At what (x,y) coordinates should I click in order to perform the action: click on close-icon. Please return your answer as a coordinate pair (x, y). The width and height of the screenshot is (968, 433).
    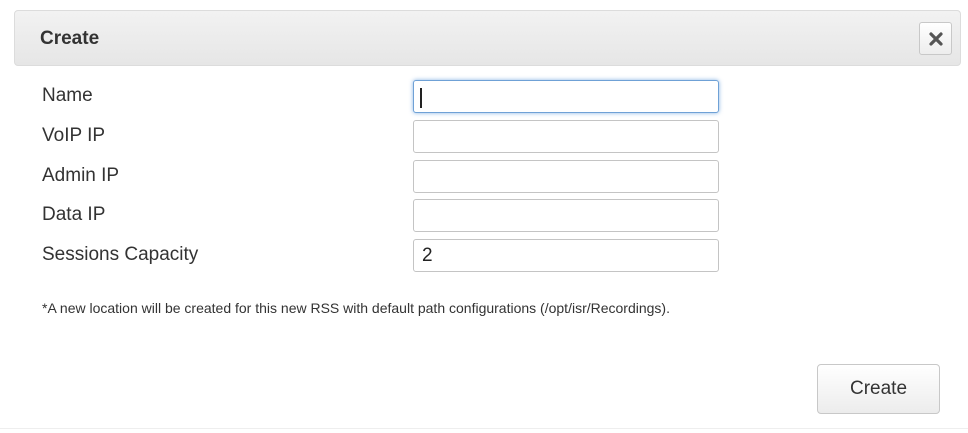
    Looking at the image, I should click on (935, 38).